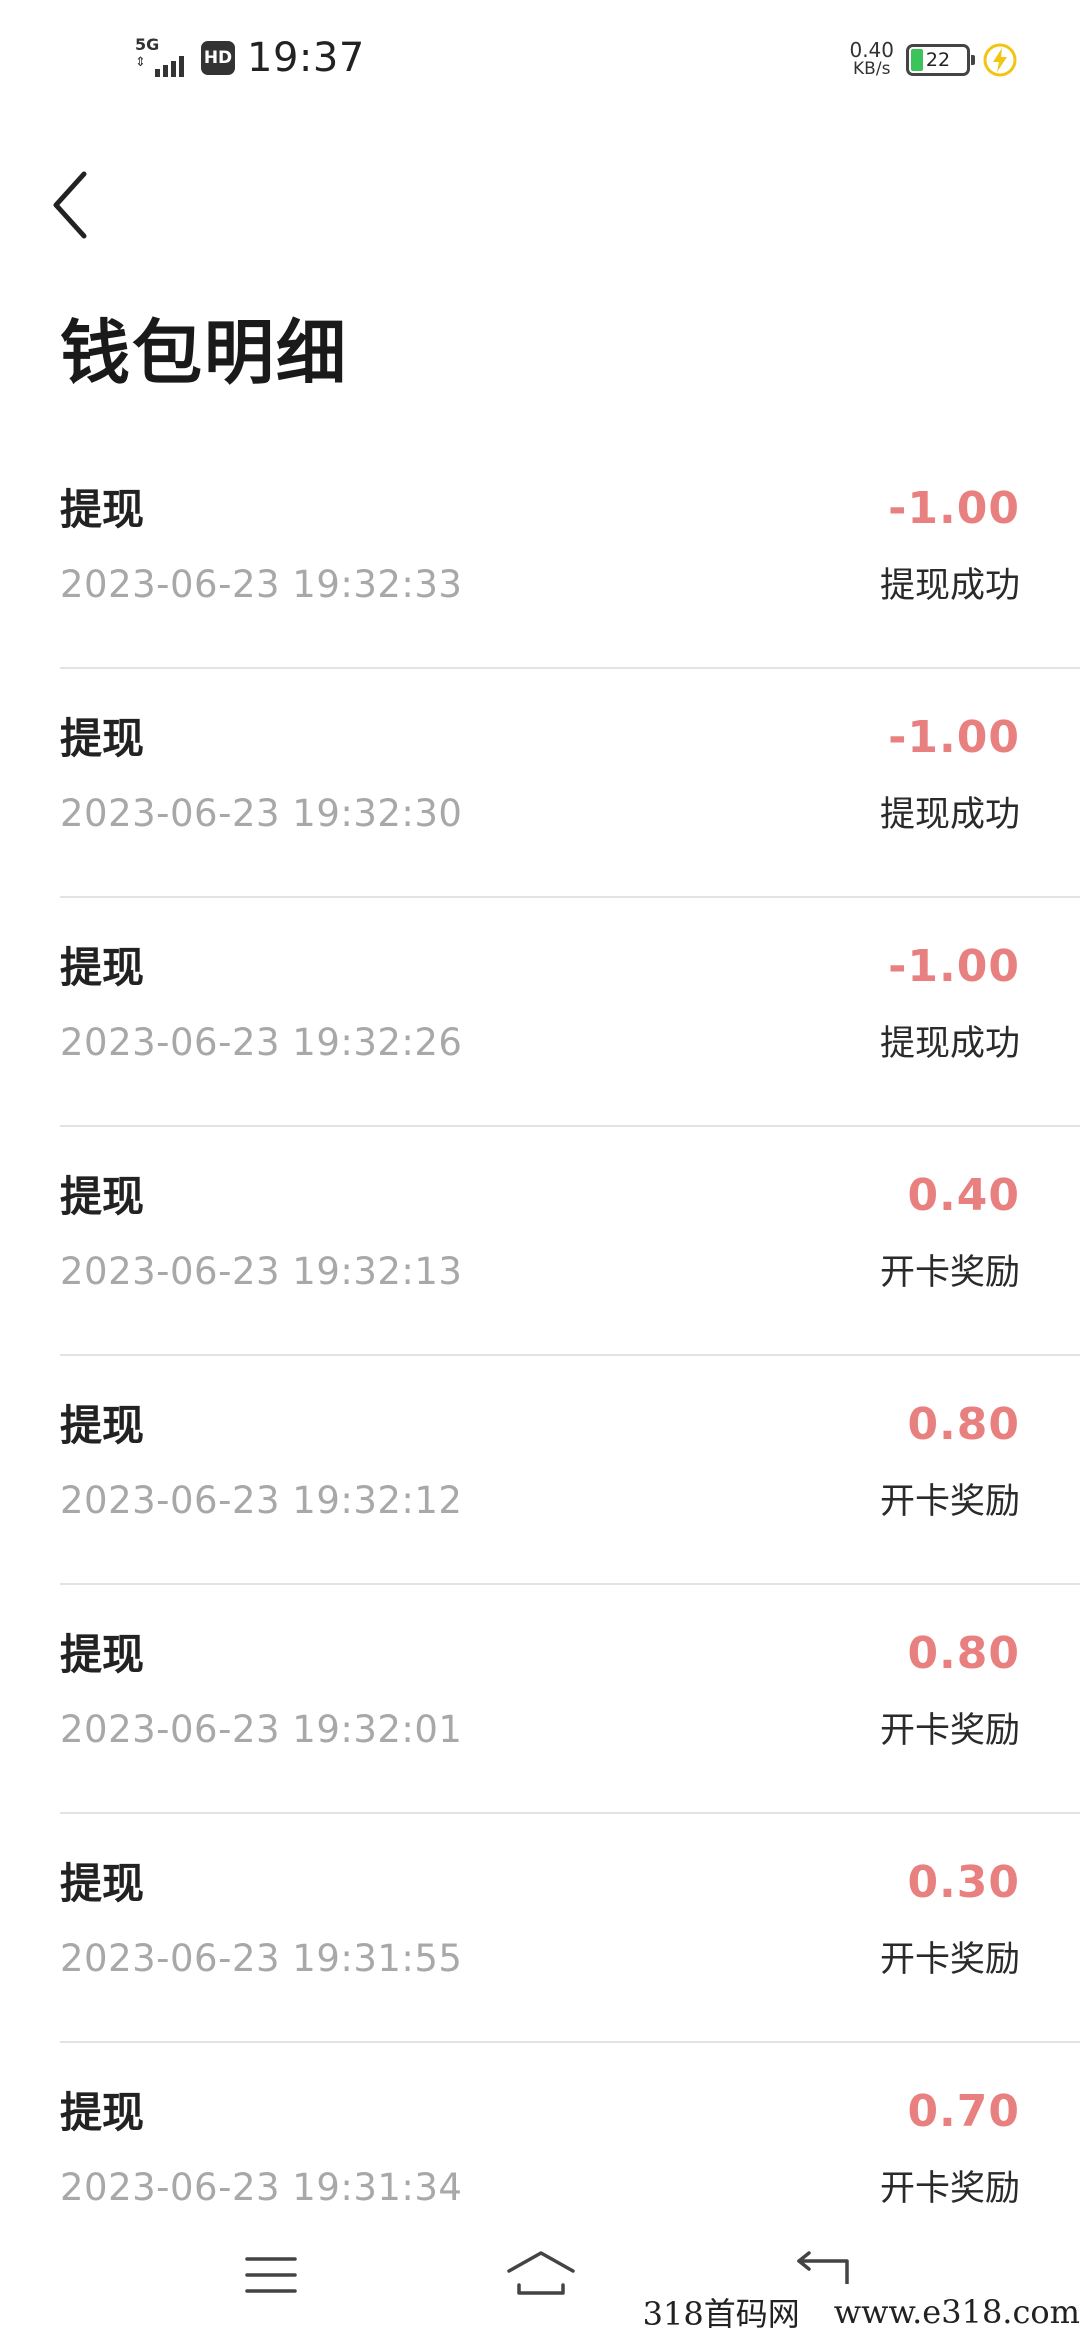 Image resolution: width=1080 pixels, height=2340 pixels. I want to click on watermark: 318首码网 www.e318.com, so click(857, 2312).